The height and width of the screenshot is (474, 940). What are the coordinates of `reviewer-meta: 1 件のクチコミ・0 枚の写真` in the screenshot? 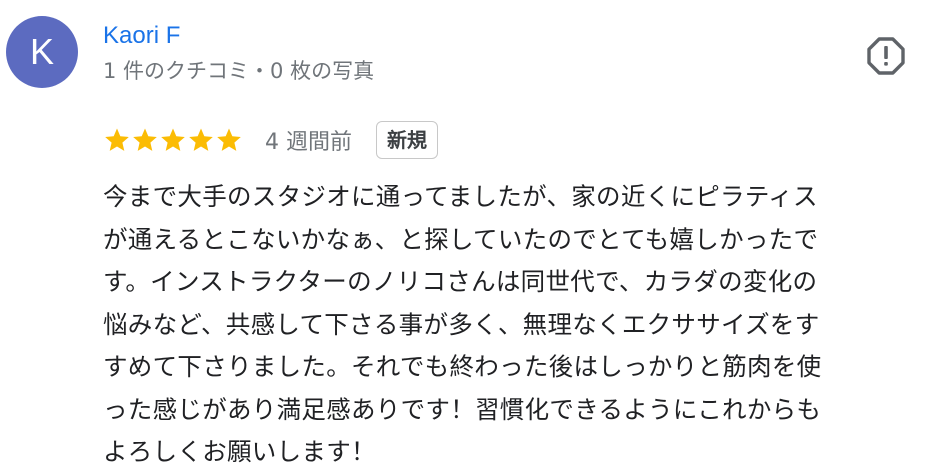 It's located at (239, 71).